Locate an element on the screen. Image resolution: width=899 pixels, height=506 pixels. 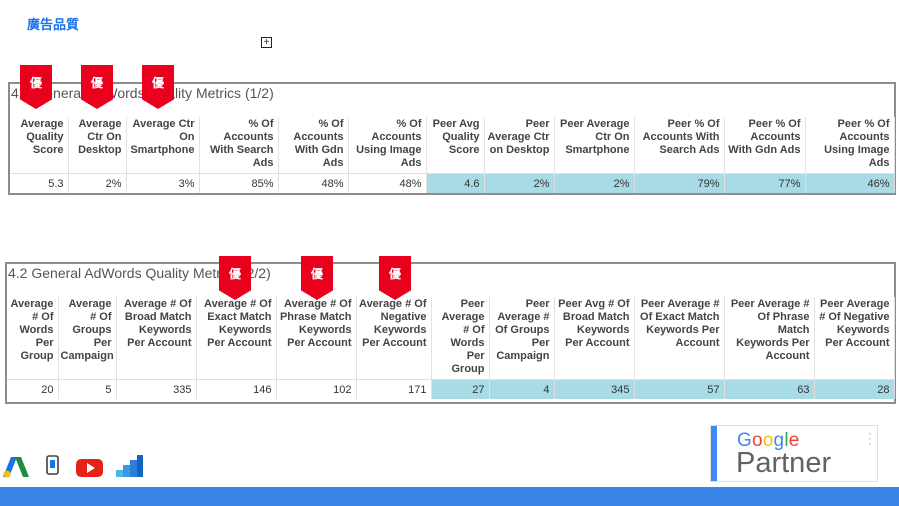
column-header: Peer % Of Accounts With Gdn Ads is located at coordinates (765, 145).